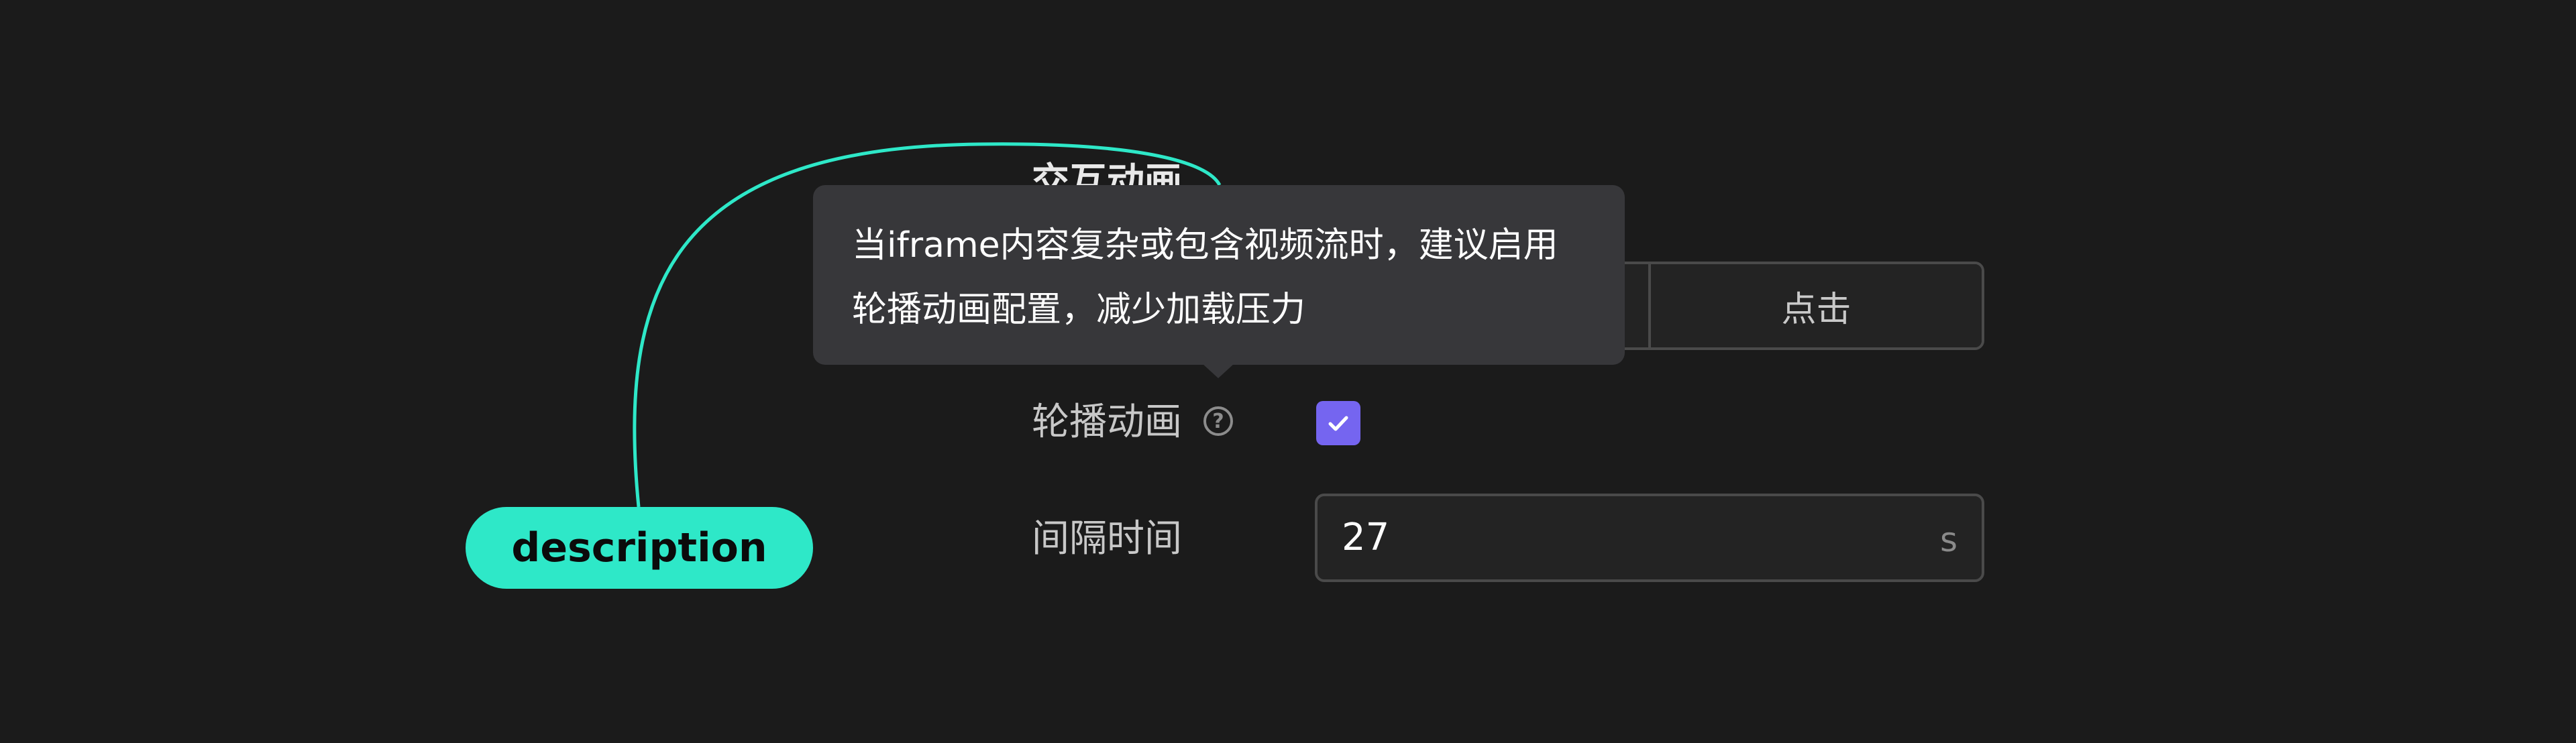 The image size is (2576, 743). What do you see at coordinates (1107, 422) in the screenshot?
I see `carousel-animation-label: 轮播动画` at bounding box center [1107, 422].